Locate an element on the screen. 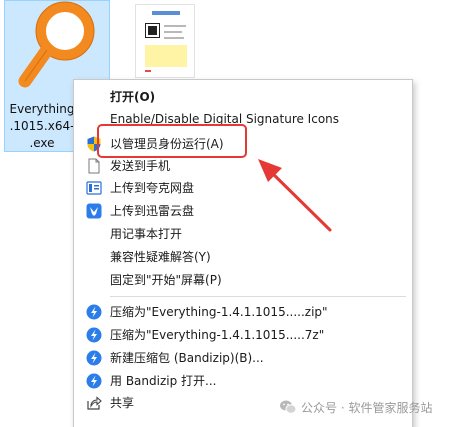  watermark: 公众号 · 软件管家服务站 is located at coordinates (355, 407).